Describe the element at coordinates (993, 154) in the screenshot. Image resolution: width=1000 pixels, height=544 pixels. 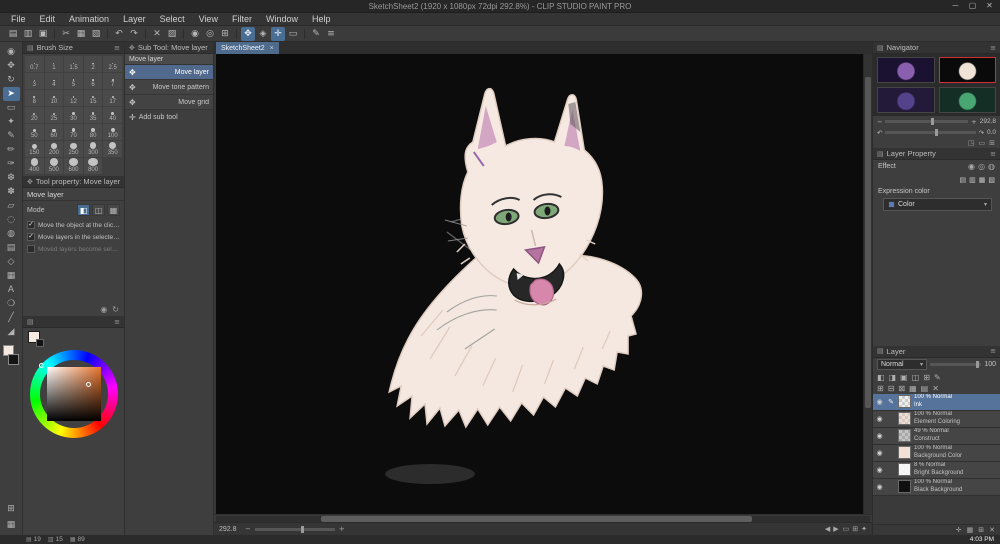
I see `layer-property-menu-icon: ≡` at that location.